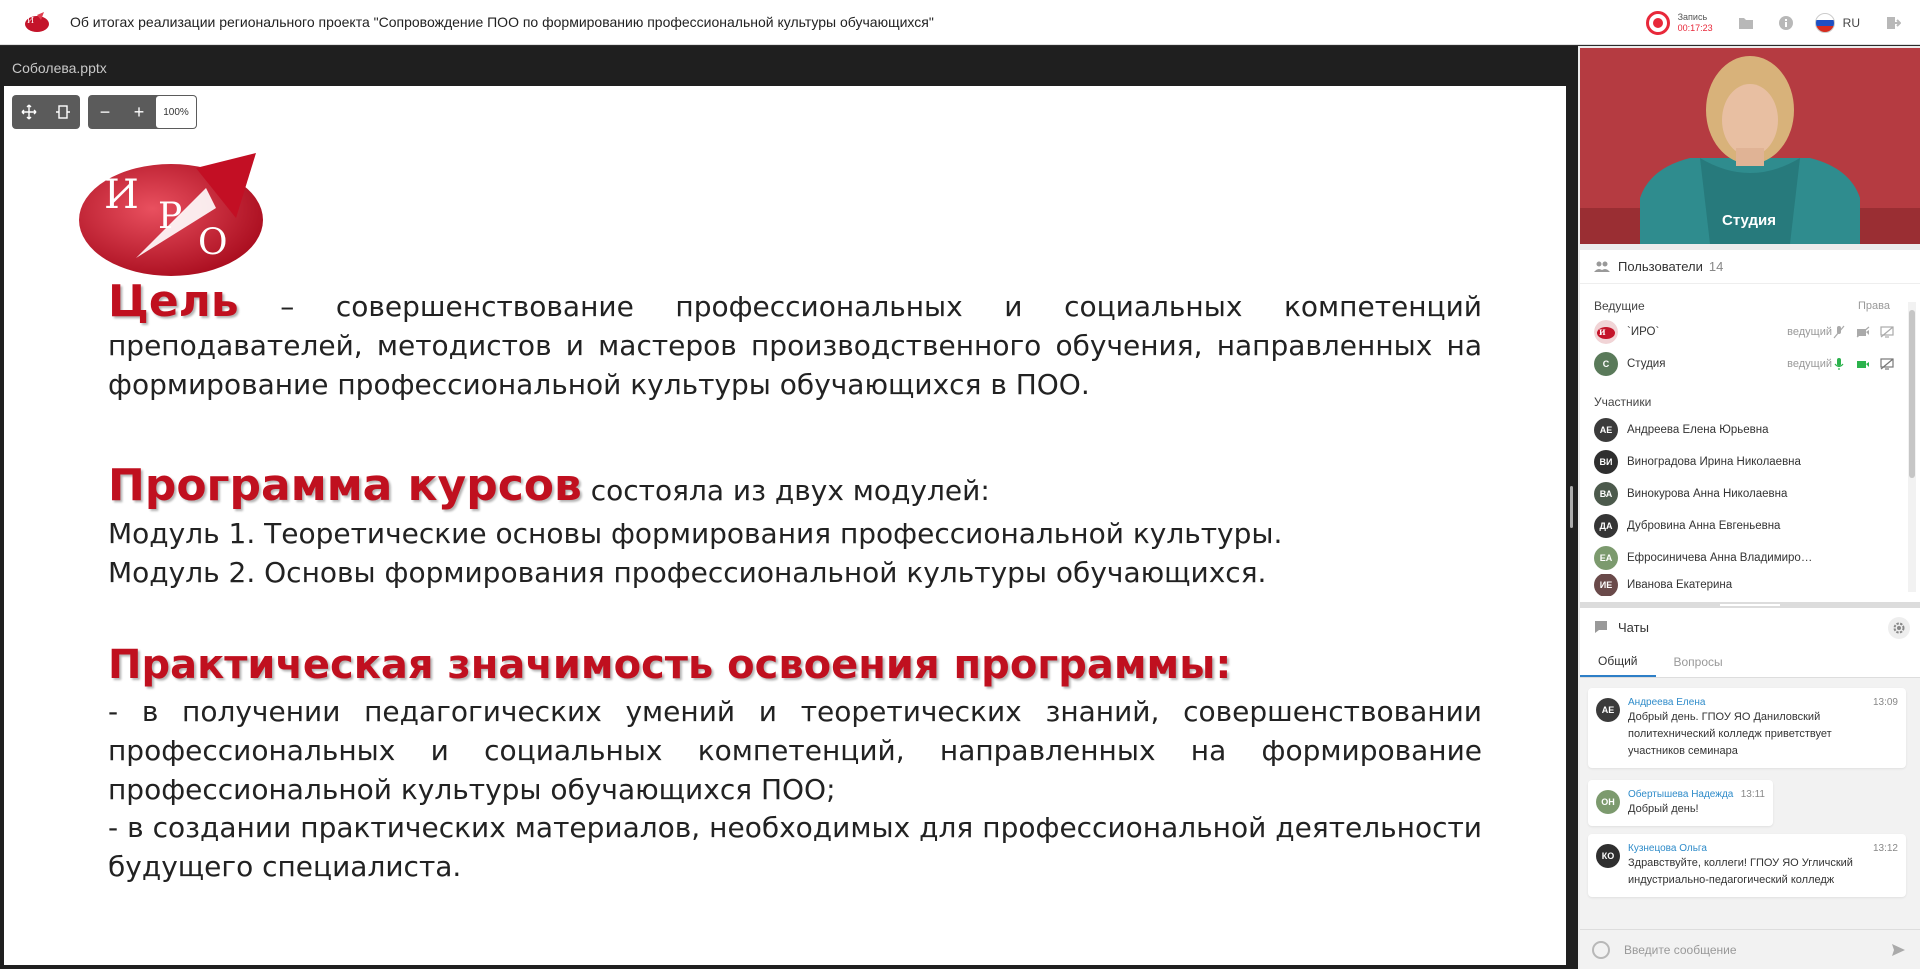 Image resolution: width=1920 pixels, height=969 pixels. I want to click on users-scrollbar, so click(1912, 447).